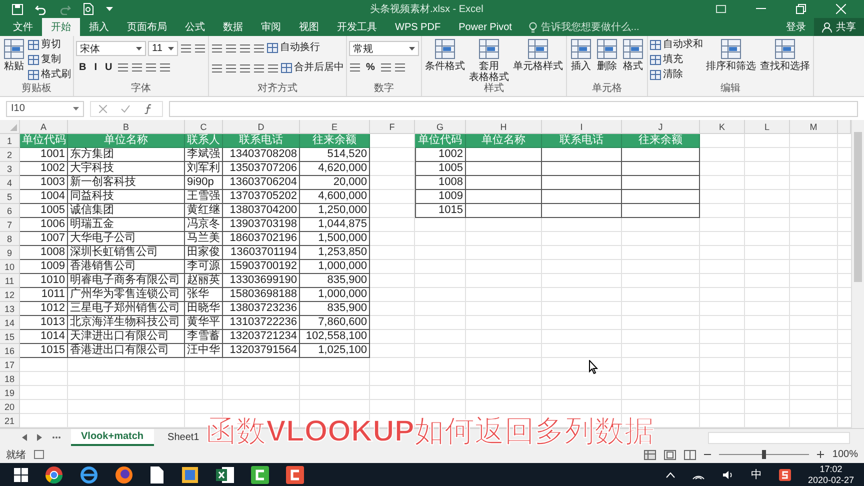 The height and width of the screenshot is (486, 864). Describe the element at coordinates (99, 27) in the screenshot. I see `ribbon-tab: 插入` at that location.